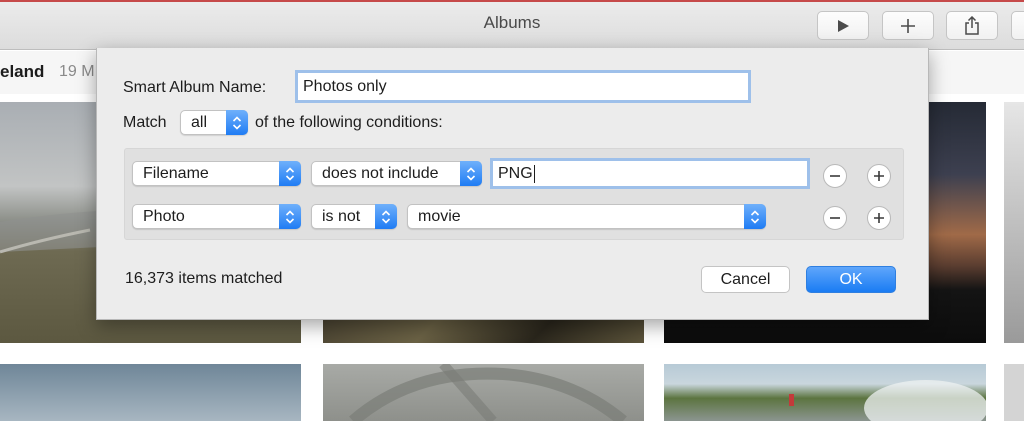  Describe the element at coordinates (1017, 25) in the screenshot. I see `toolbar-button-partial` at that location.